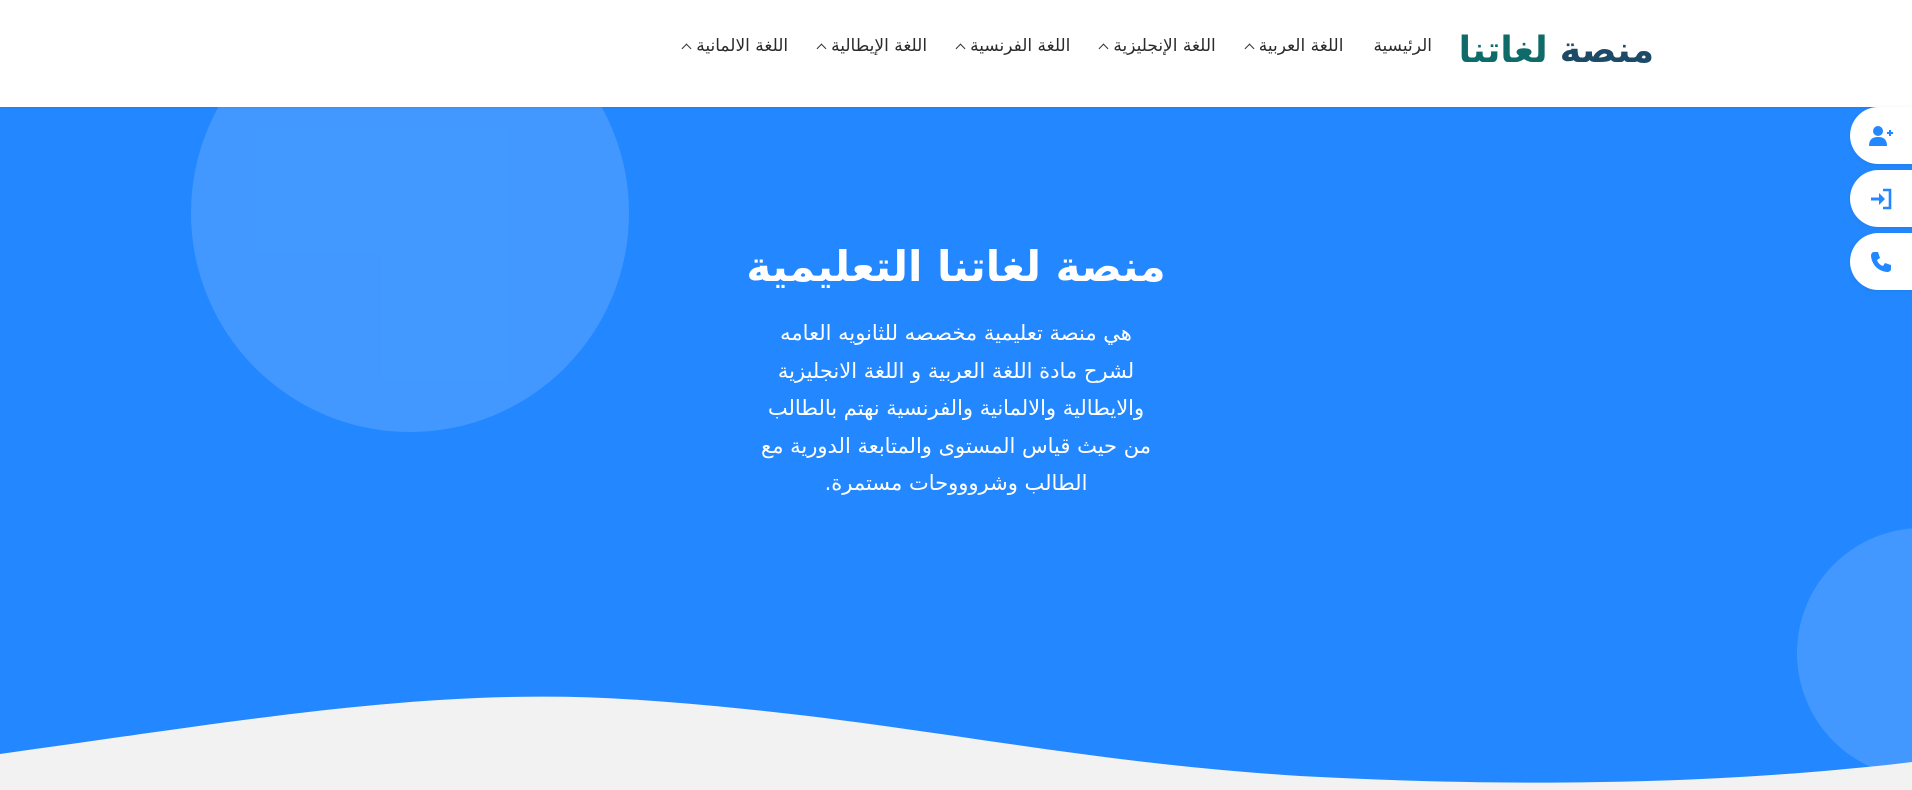 The width and height of the screenshot is (1912, 790). What do you see at coordinates (956, 333) in the screenshot?
I see `hero-description-line: هي منصة تعليمية مخصصه للثانويه العامه` at bounding box center [956, 333].